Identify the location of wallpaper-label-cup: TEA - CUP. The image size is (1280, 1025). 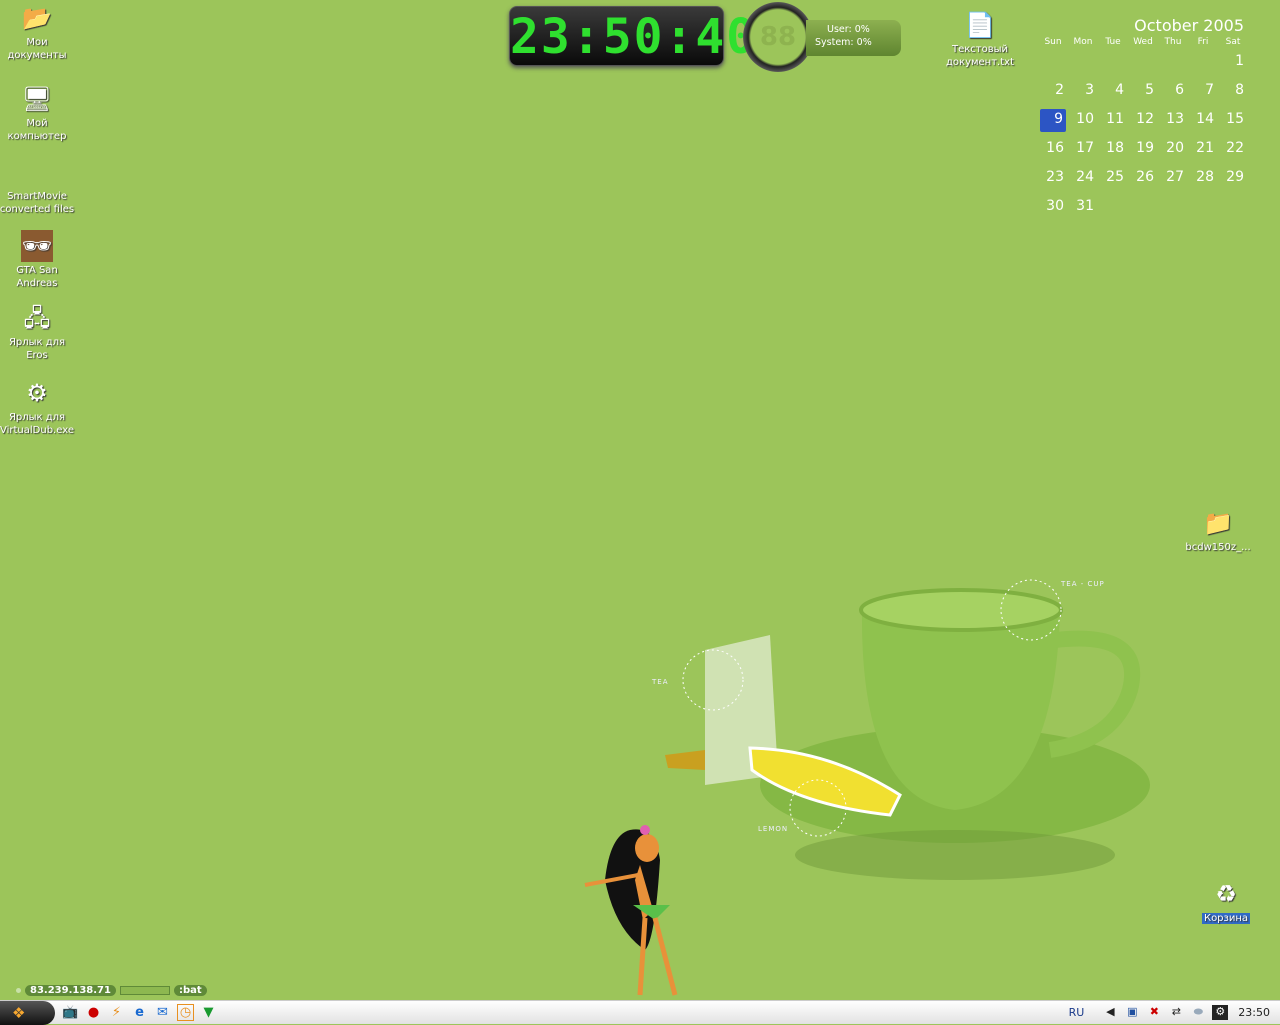
(1083, 584).